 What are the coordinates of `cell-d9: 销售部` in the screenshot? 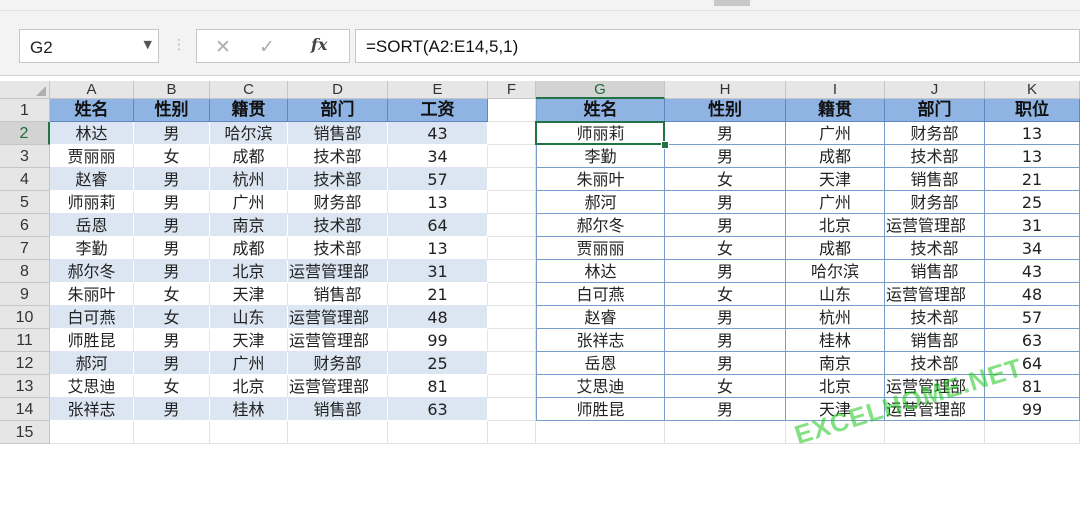 It's located at (338, 294).